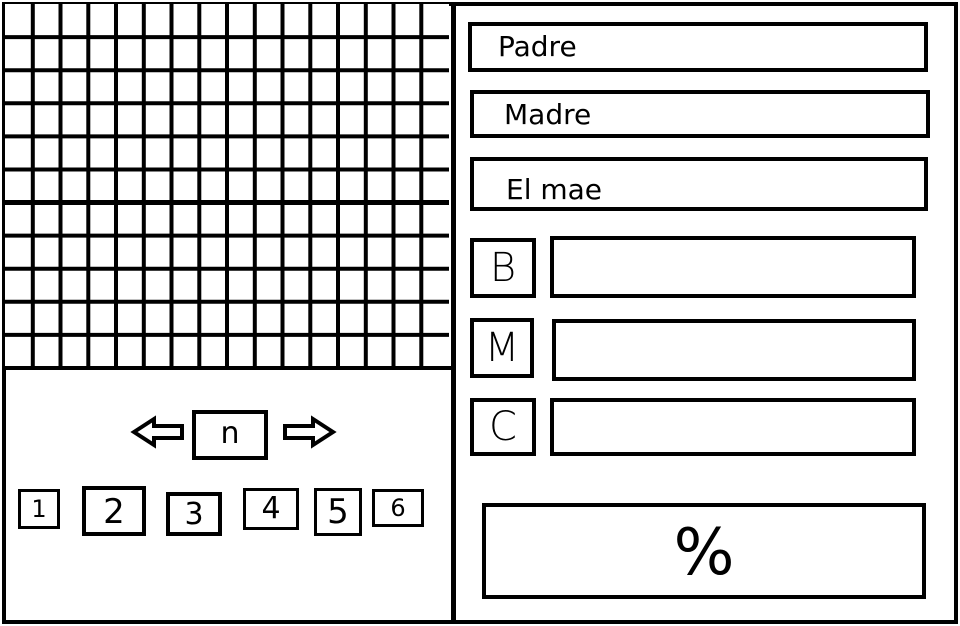 This screenshot has height=626, width=960. I want to click on right-arrow-icon, so click(310, 432).